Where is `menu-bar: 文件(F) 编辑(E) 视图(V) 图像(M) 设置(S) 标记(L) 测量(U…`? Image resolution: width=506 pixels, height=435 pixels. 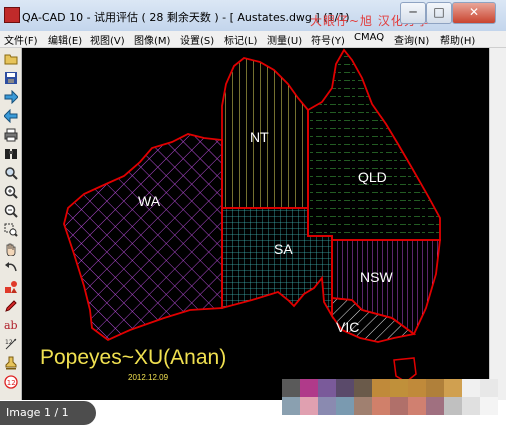
menu-bar: 文件(F) 编辑(E) 视图(V) 图像(M) 设置(S) 标记(L) 测量(U… is located at coordinates (253, 39).